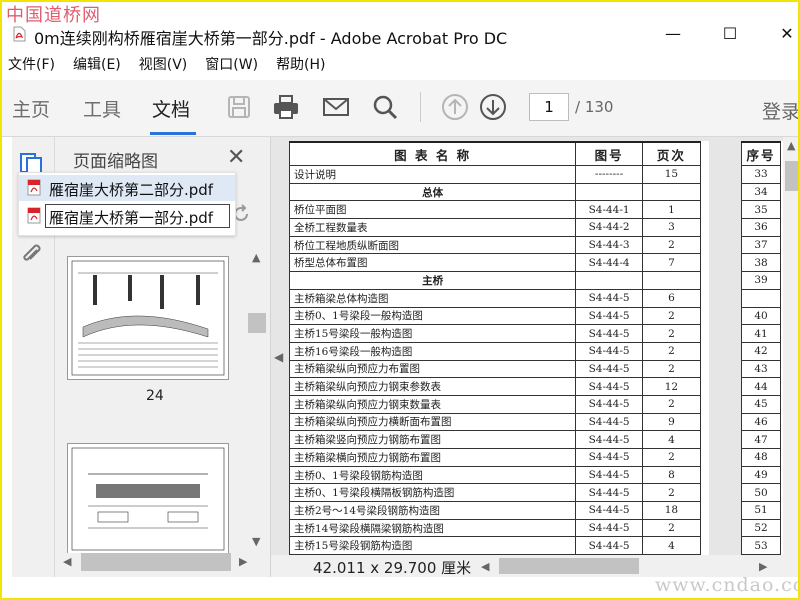  What do you see at coordinates (495, 245) in the screenshot?
I see `table-row: 桥位工程地质纵断面图 S4-44-3 2` at bounding box center [495, 245].